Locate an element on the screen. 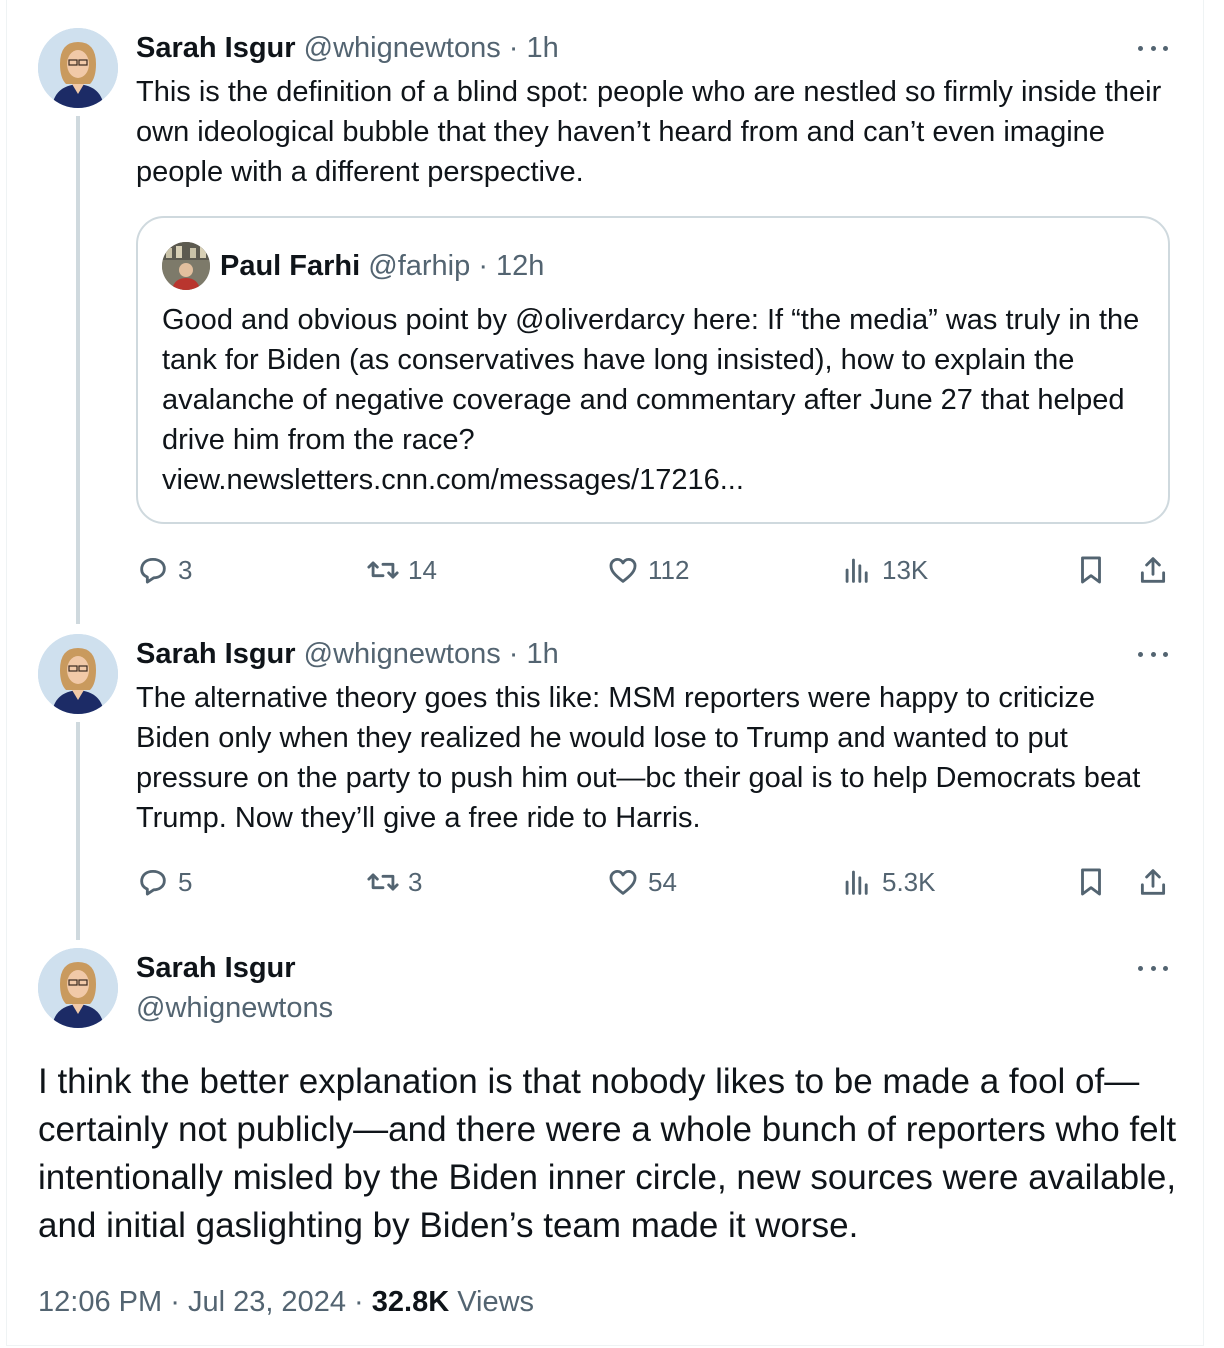 This screenshot has height=1348, width=1224. tweet-actions: 3 14 112 13K is located at coordinates (656, 570).